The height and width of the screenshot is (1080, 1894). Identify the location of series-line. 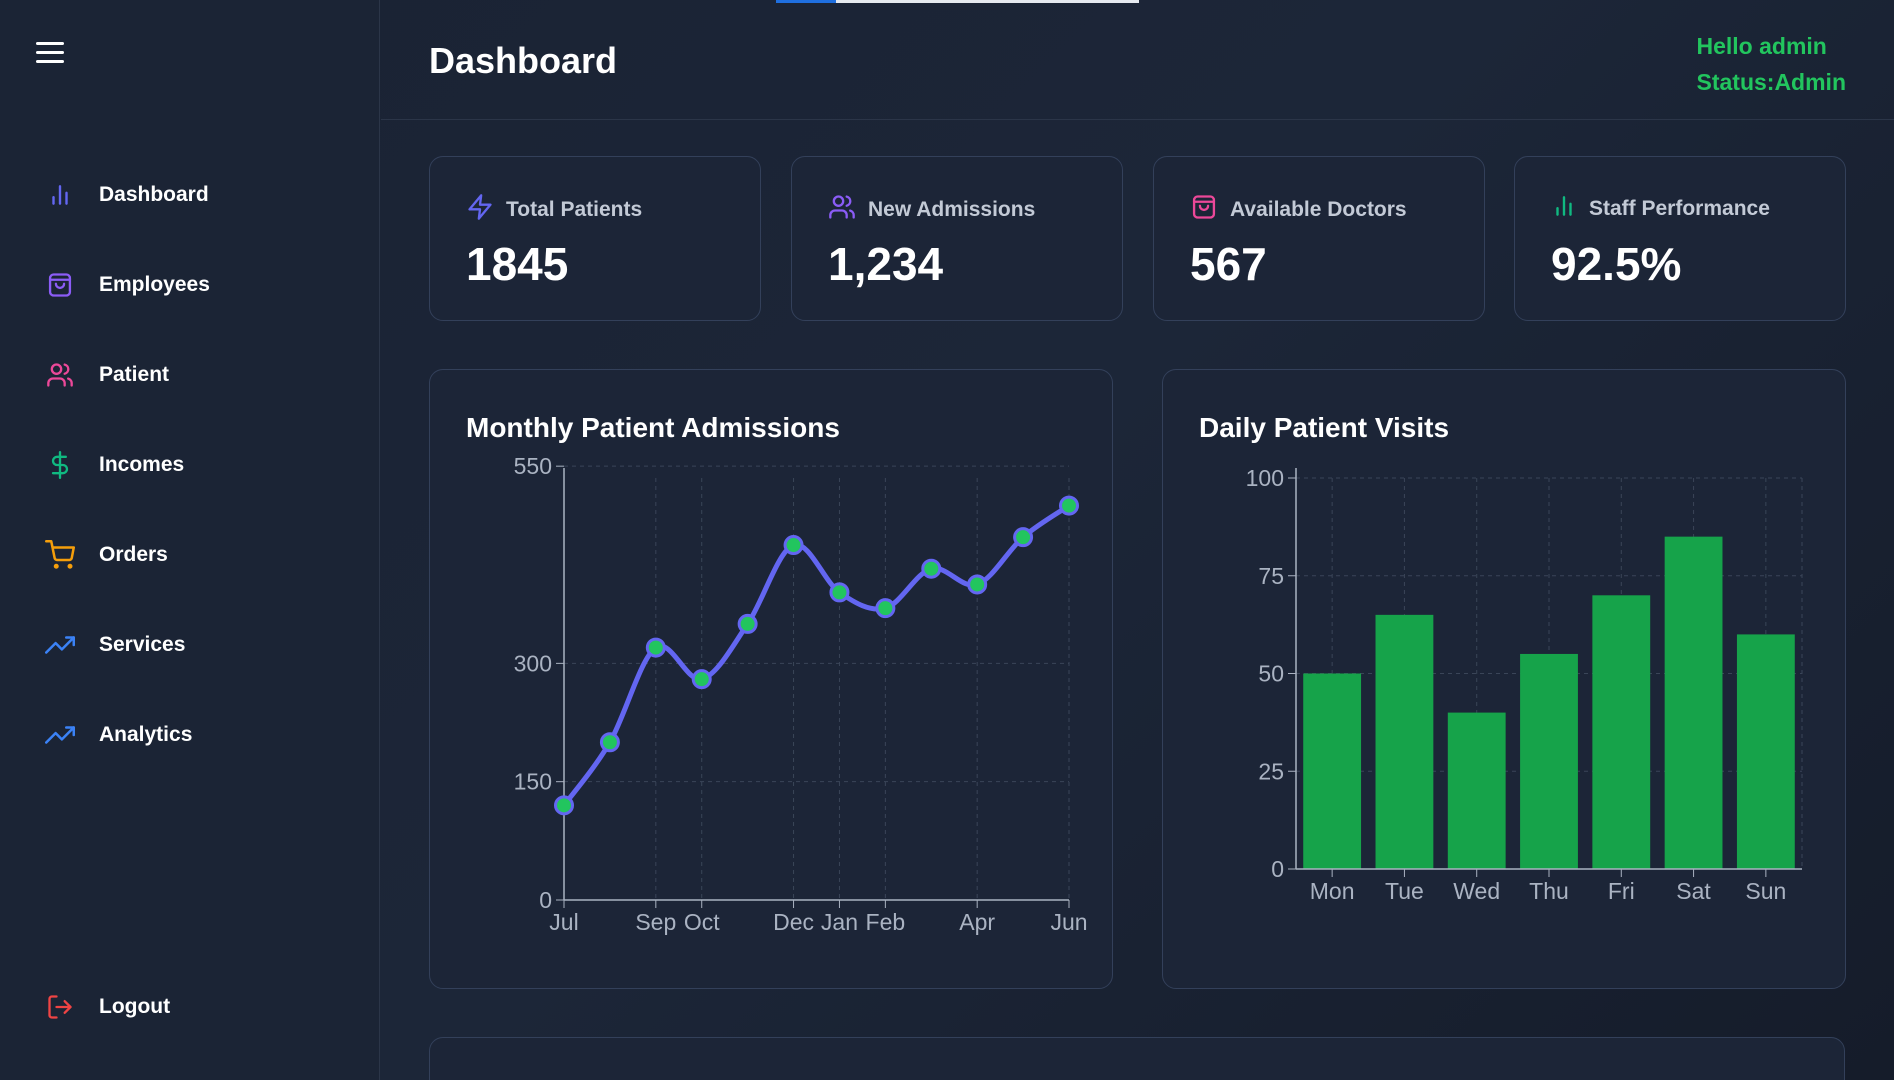
(816, 655).